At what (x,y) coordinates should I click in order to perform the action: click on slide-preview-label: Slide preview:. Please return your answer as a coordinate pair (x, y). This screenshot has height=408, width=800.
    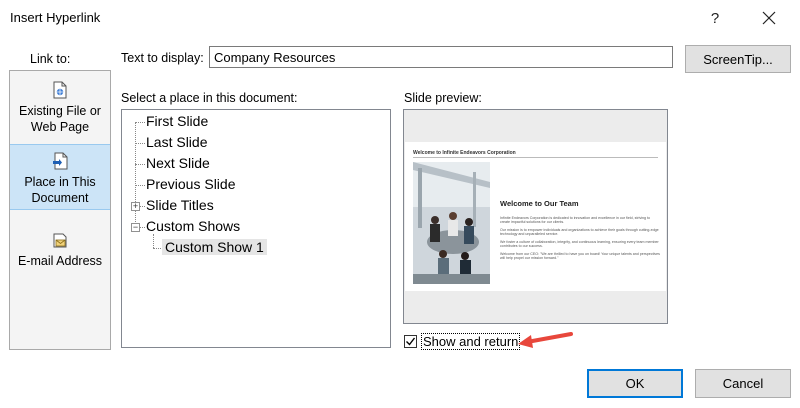
    Looking at the image, I should click on (443, 98).